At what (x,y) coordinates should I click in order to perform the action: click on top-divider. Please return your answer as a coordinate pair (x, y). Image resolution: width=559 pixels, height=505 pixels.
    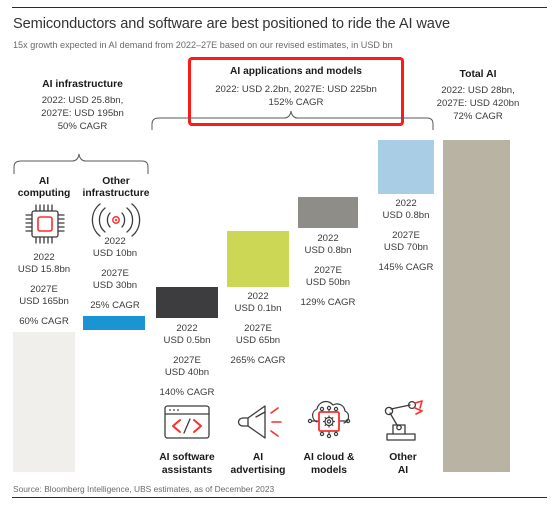
    Looking at the image, I should click on (279, 7).